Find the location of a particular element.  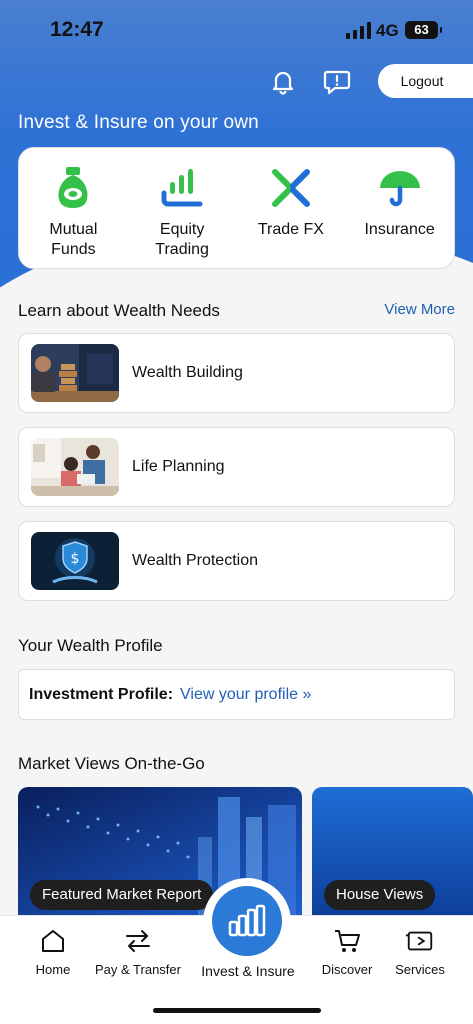

product-label: Equity Trading is located at coordinates (182, 239).